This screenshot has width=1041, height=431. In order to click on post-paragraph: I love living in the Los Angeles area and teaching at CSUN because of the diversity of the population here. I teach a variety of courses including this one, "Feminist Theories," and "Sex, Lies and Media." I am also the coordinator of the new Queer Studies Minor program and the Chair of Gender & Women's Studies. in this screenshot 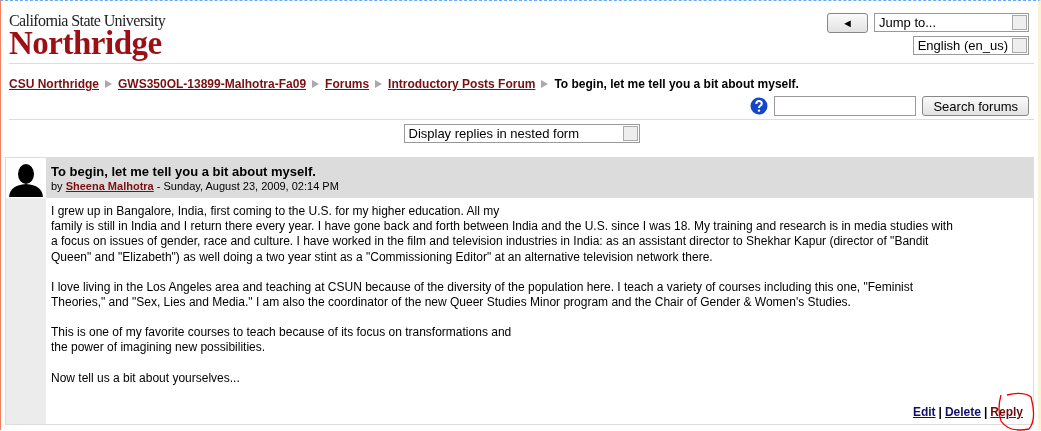, I will do `click(483, 295)`.